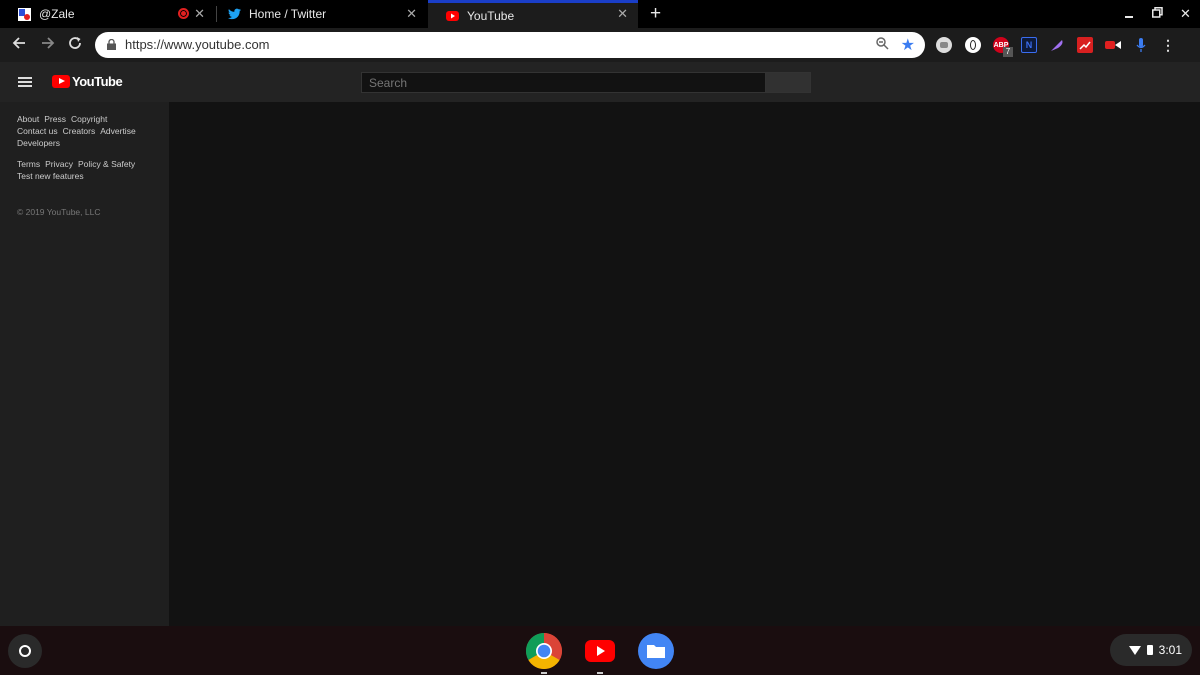 This screenshot has height=675, width=1200. What do you see at coordinates (882, 45) in the screenshot?
I see `zoom-icon` at bounding box center [882, 45].